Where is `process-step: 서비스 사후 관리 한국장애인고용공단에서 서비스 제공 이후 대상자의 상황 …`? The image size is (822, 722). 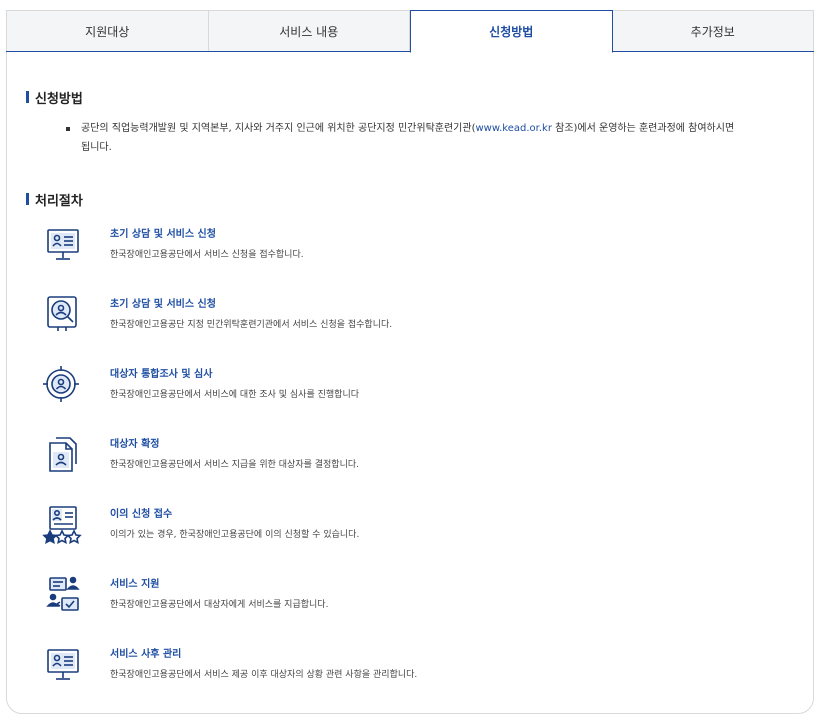
process-step: 서비스 사후 관리 한국장애인고용공단에서 서비스 제공 이후 대상자의 상황 … is located at coordinates (402, 670).